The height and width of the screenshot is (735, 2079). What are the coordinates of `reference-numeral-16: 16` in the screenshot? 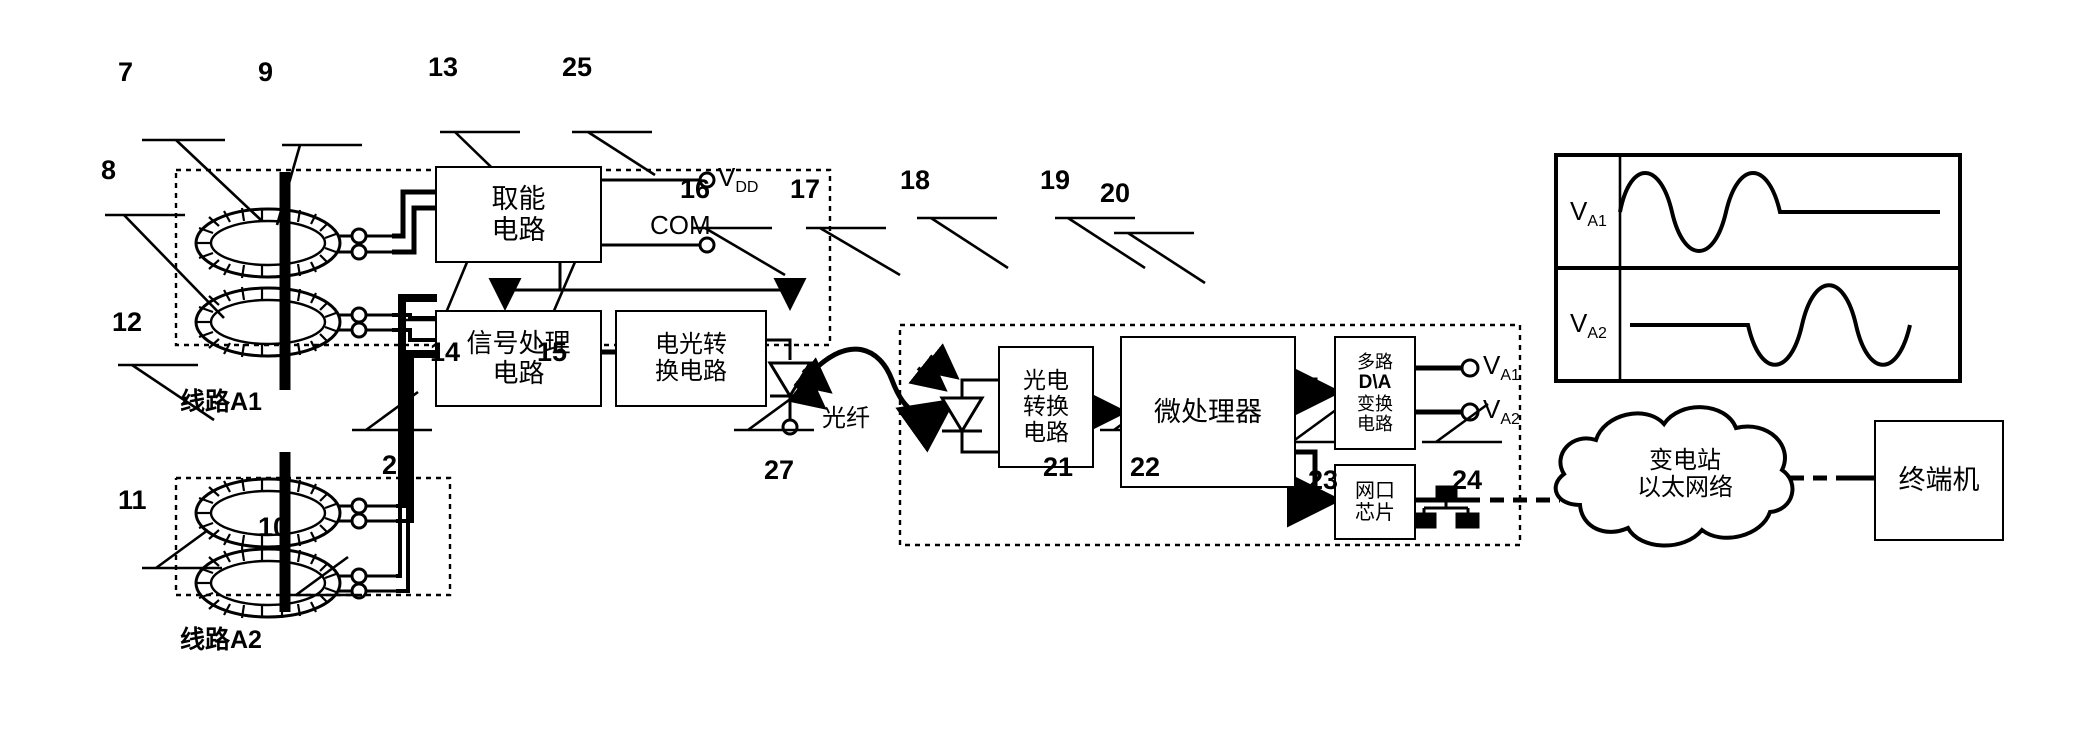 It's located at (695, 189).